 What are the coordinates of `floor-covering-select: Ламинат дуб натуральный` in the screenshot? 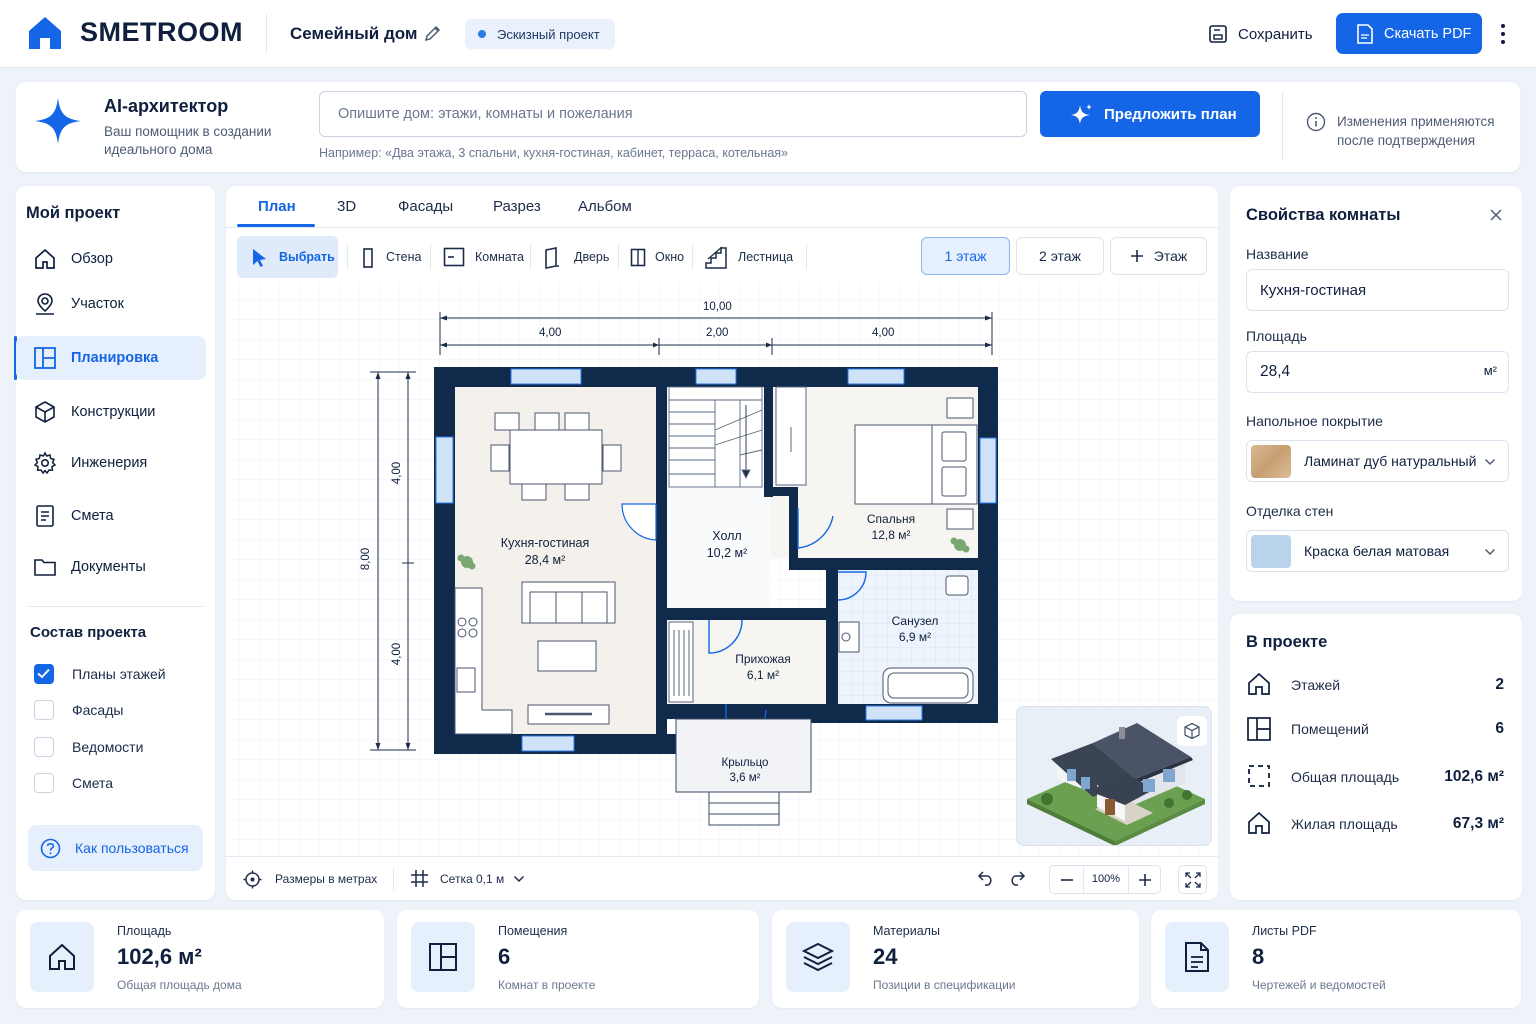 It's located at (1377, 461).